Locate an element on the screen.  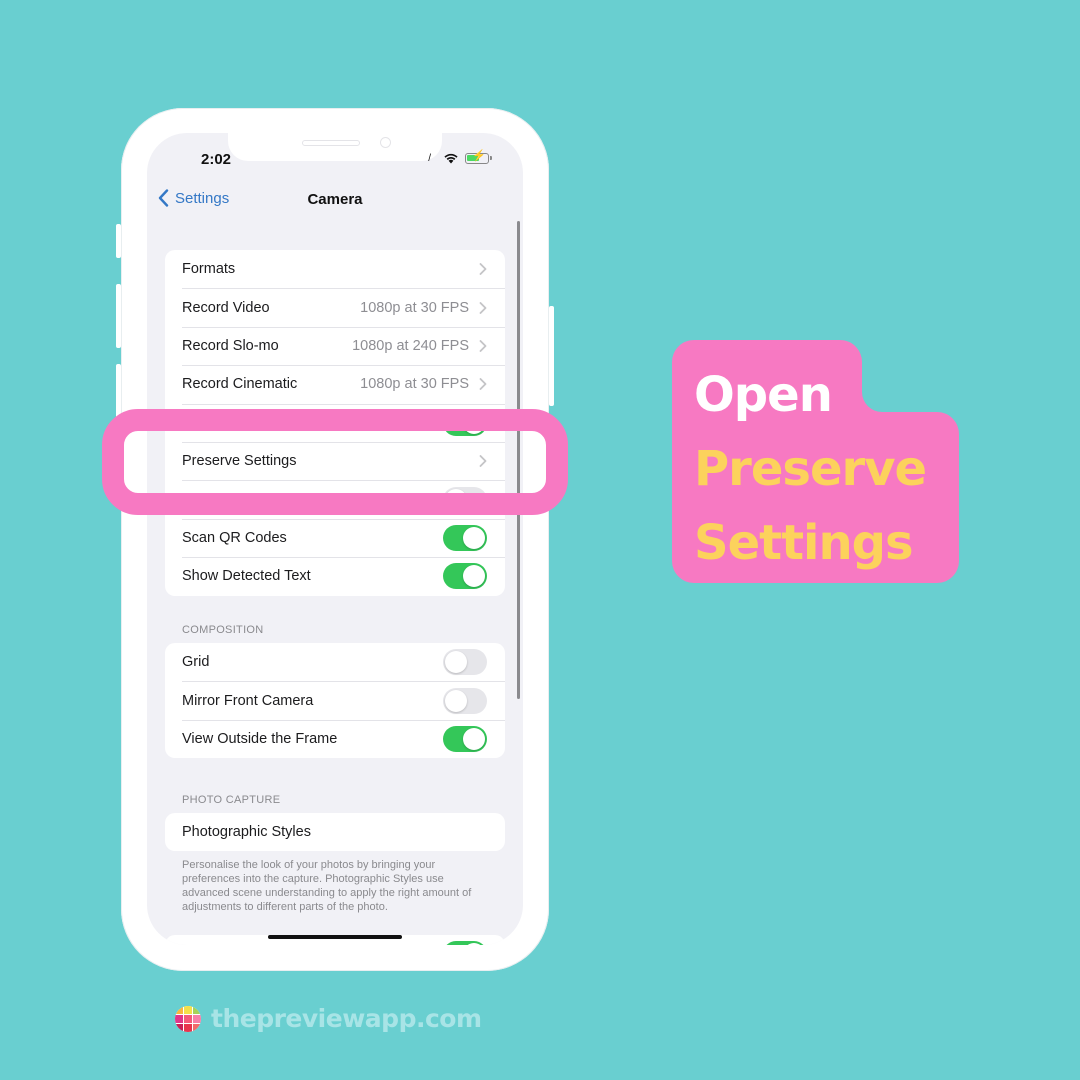
row-label: Mirror Front Camera is located at coordinates (248, 700).